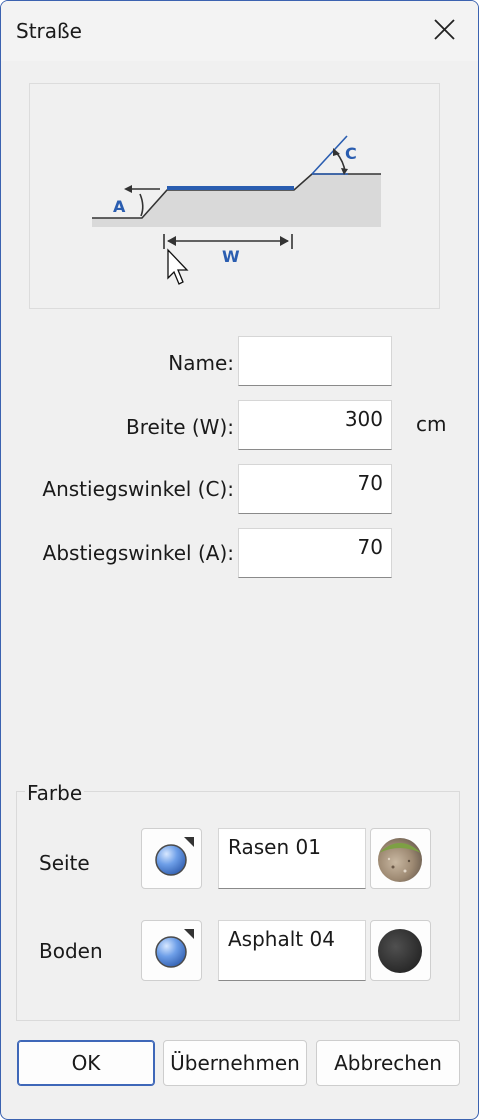 The image size is (479, 1120). Describe the element at coordinates (292, 950) in the screenshot. I see `floor-material-field: Asphalt 04` at that location.